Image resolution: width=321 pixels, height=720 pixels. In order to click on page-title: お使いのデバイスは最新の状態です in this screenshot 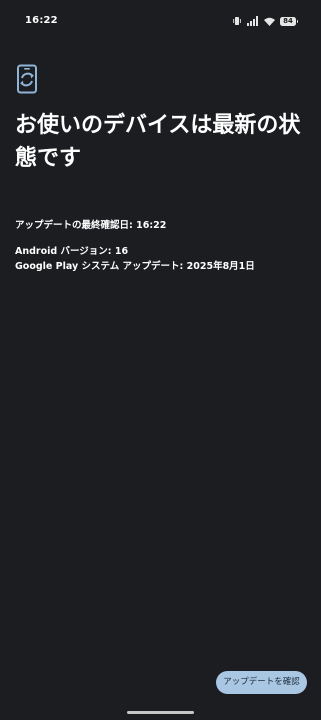, I will do `click(158, 142)`.